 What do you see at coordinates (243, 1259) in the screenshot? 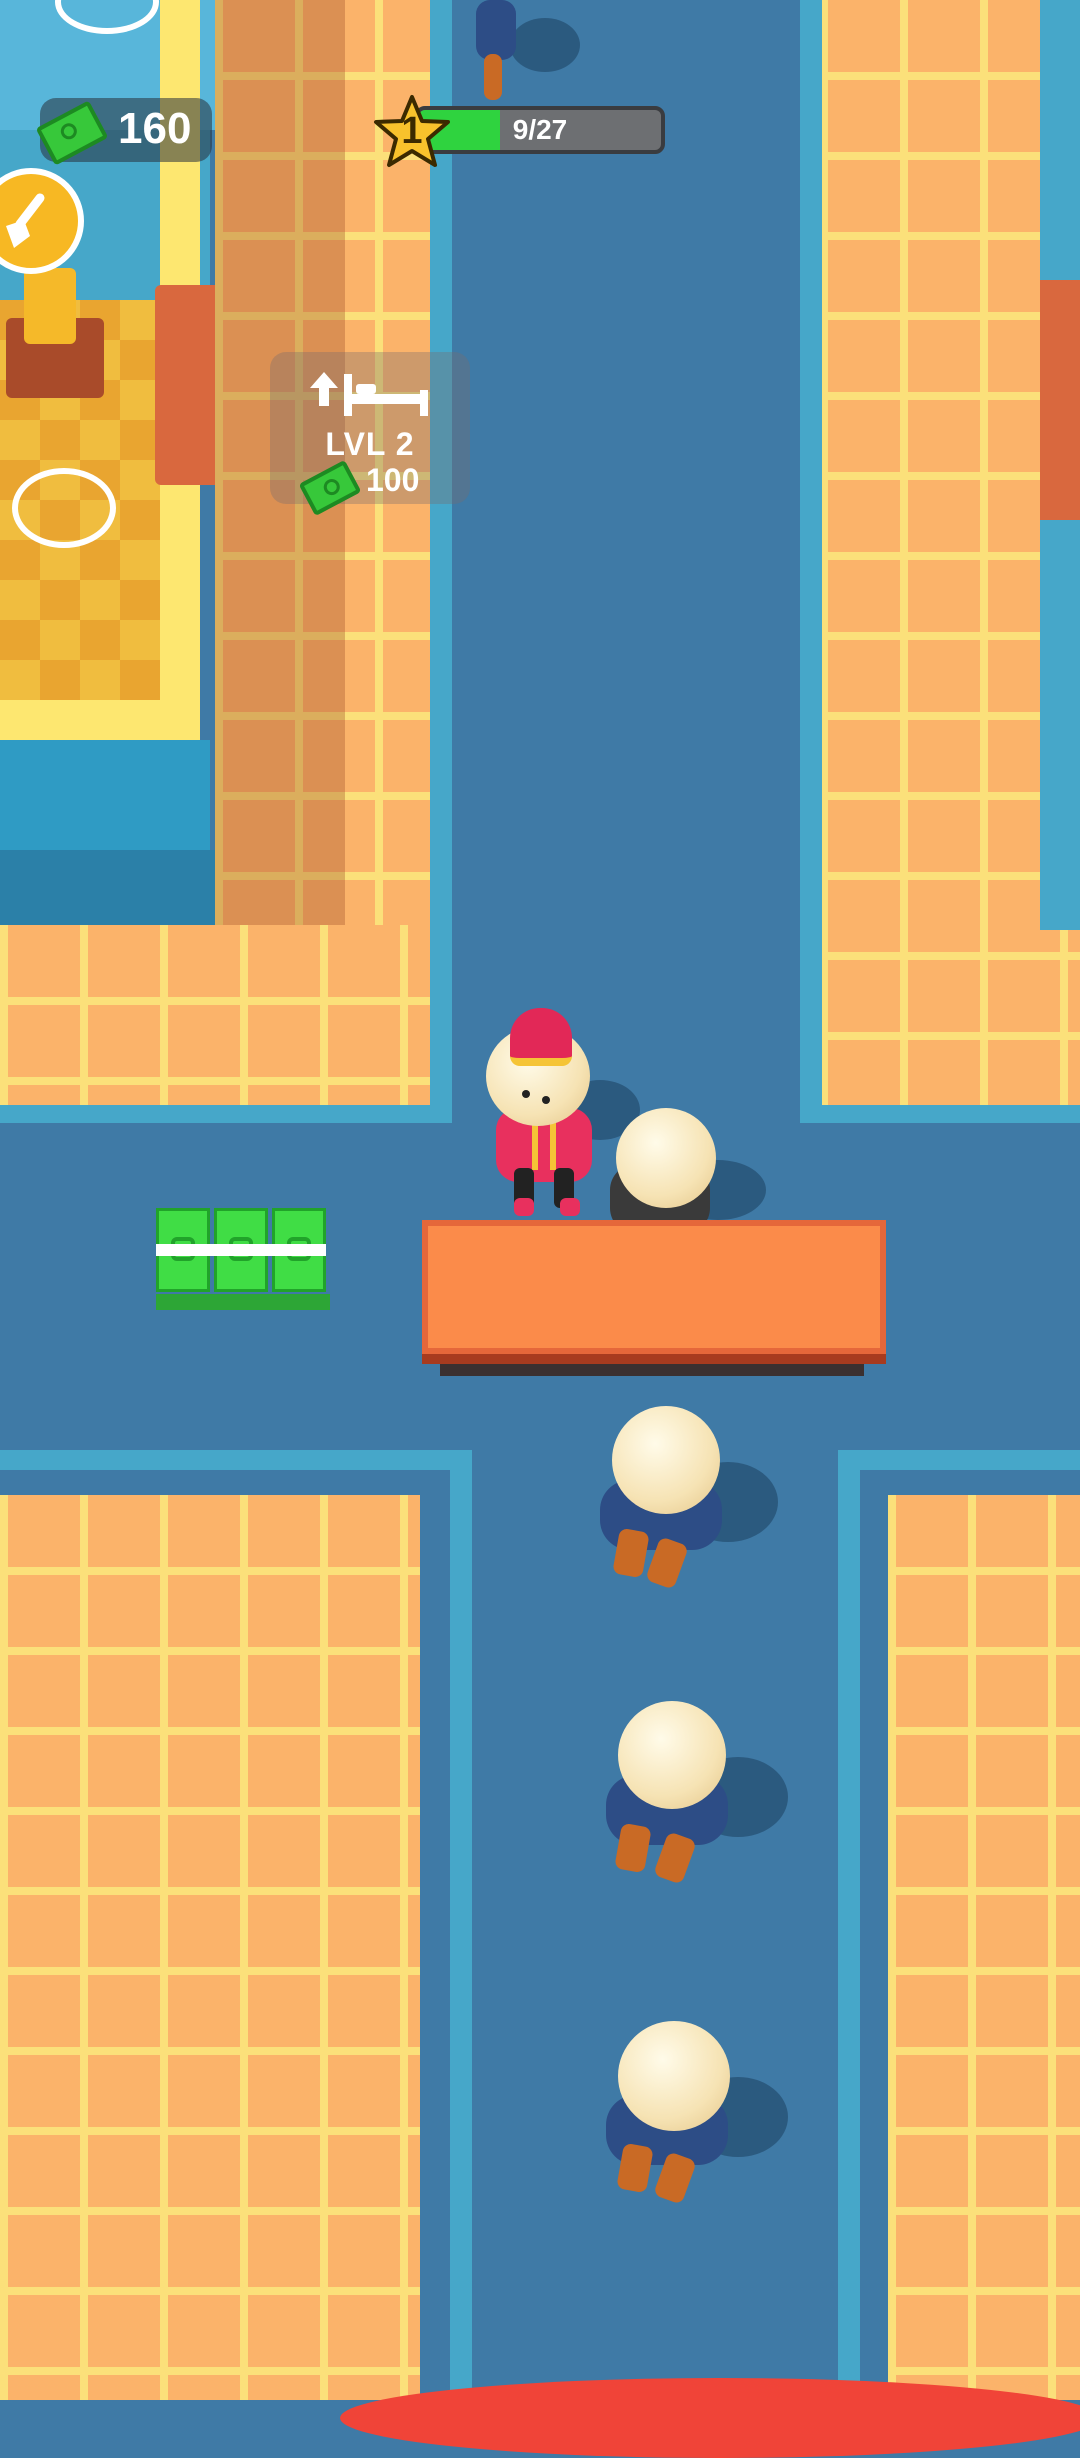
I see `cash-stack` at bounding box center [243, 1259].